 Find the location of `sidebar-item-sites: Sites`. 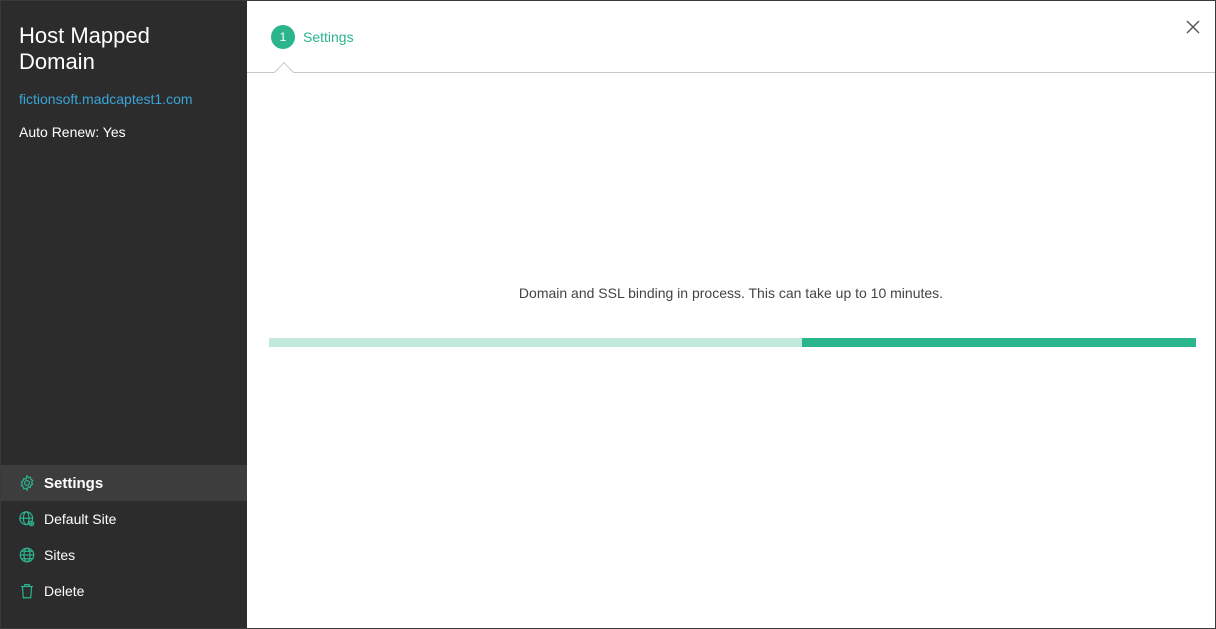

sidebar-item-sites: Sites is located at coordinates (124, 555).